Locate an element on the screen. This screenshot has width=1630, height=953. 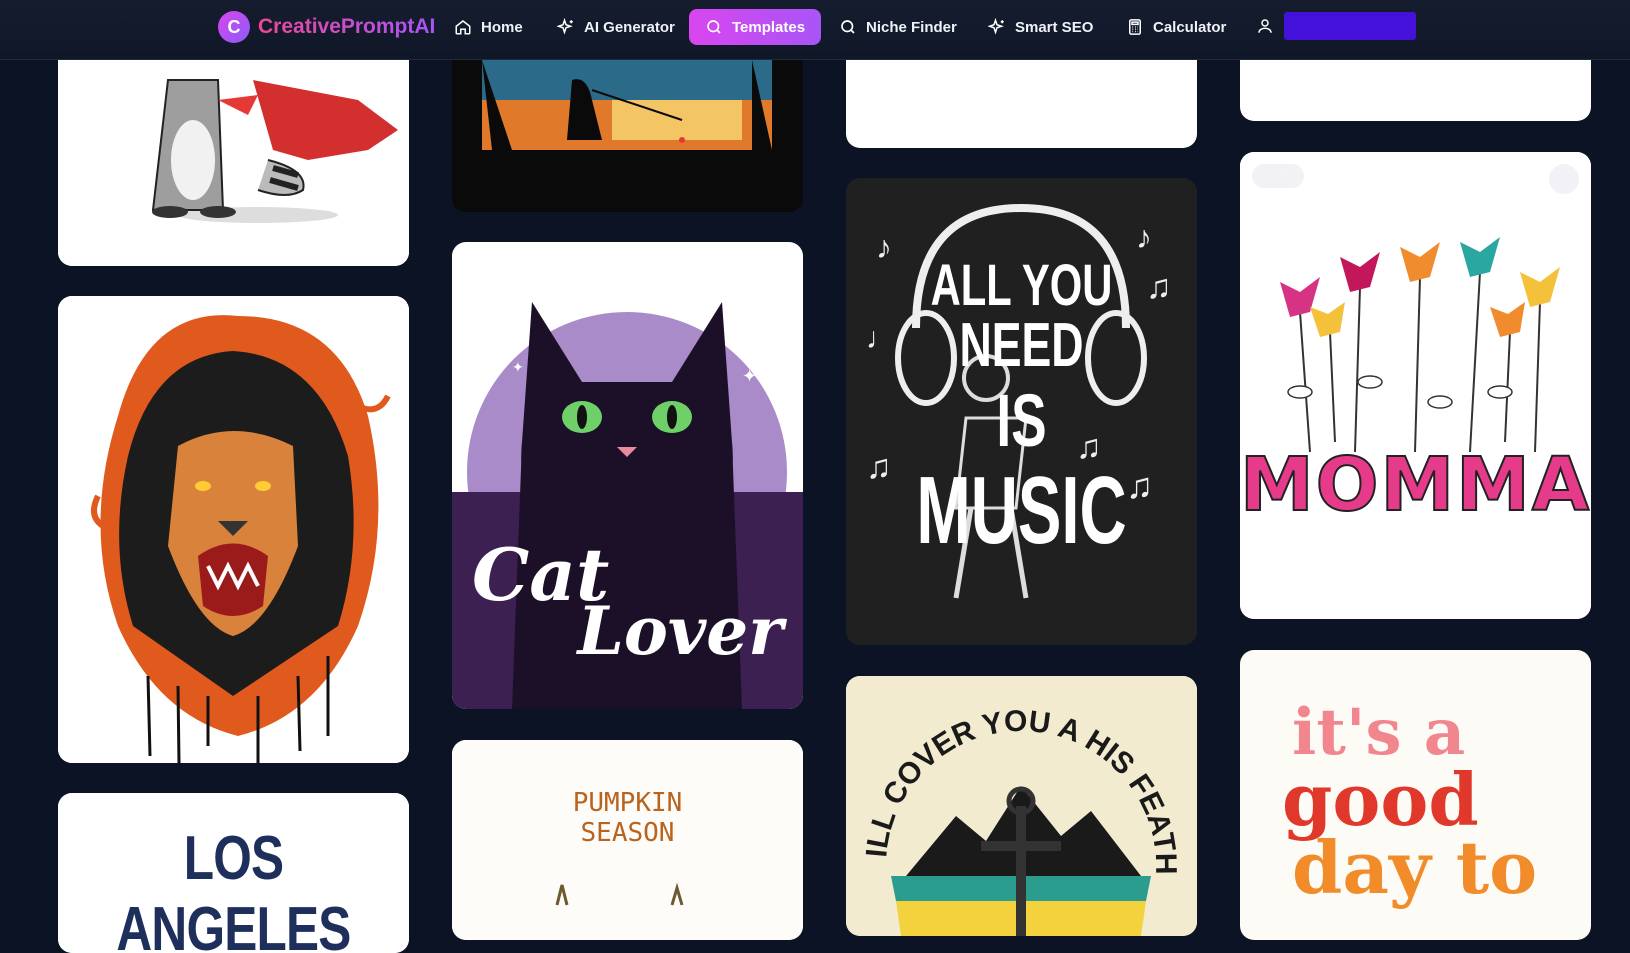
template-card-feathers: HE WILL COVER YOU A HIS FEATHERS is located at coordinates (1021, 806).